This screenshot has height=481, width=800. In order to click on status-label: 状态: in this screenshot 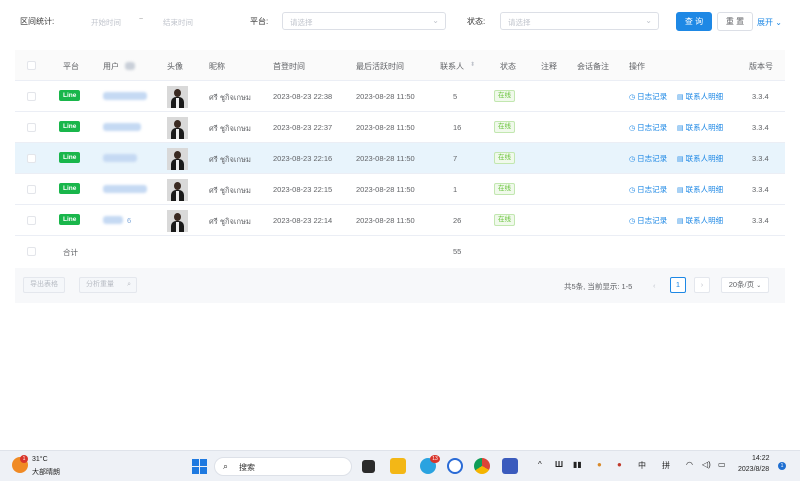, I will do `click(476, 21)`.